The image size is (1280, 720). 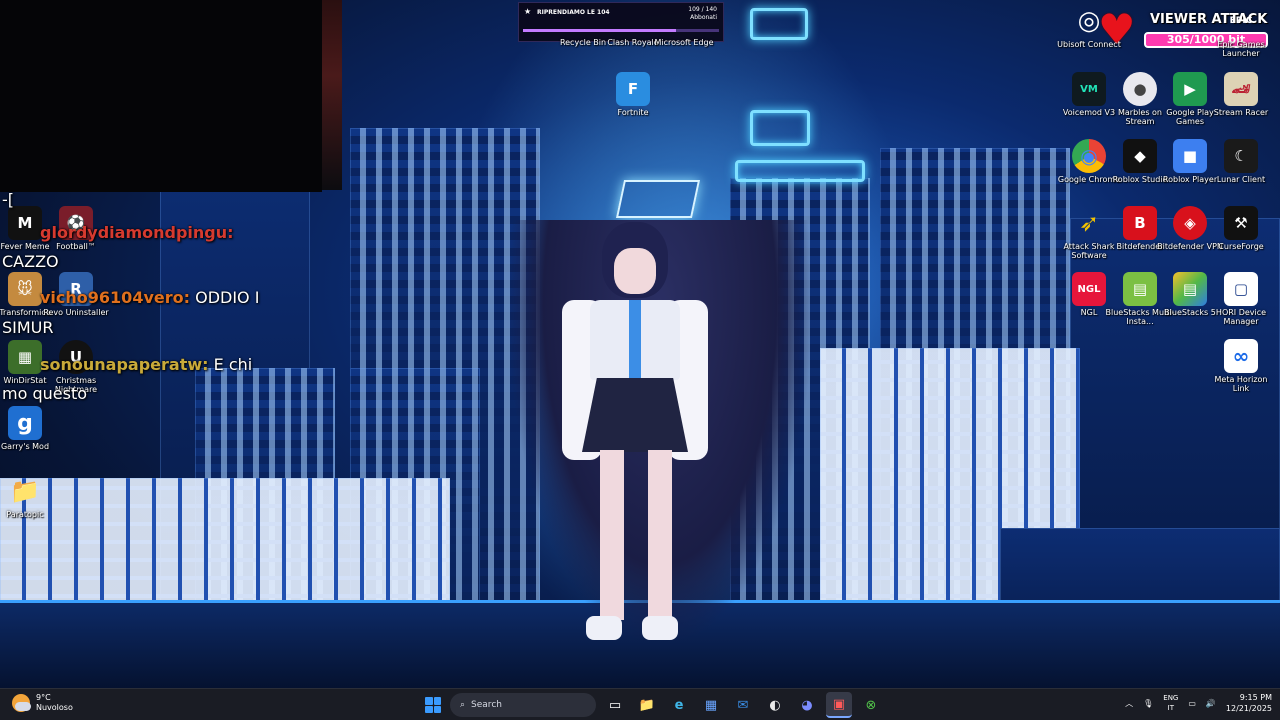 What do you see at coordinates (25, 223) in the screenshot?
I see `fever-meme-icon: M` at bounding box center [25, 223].